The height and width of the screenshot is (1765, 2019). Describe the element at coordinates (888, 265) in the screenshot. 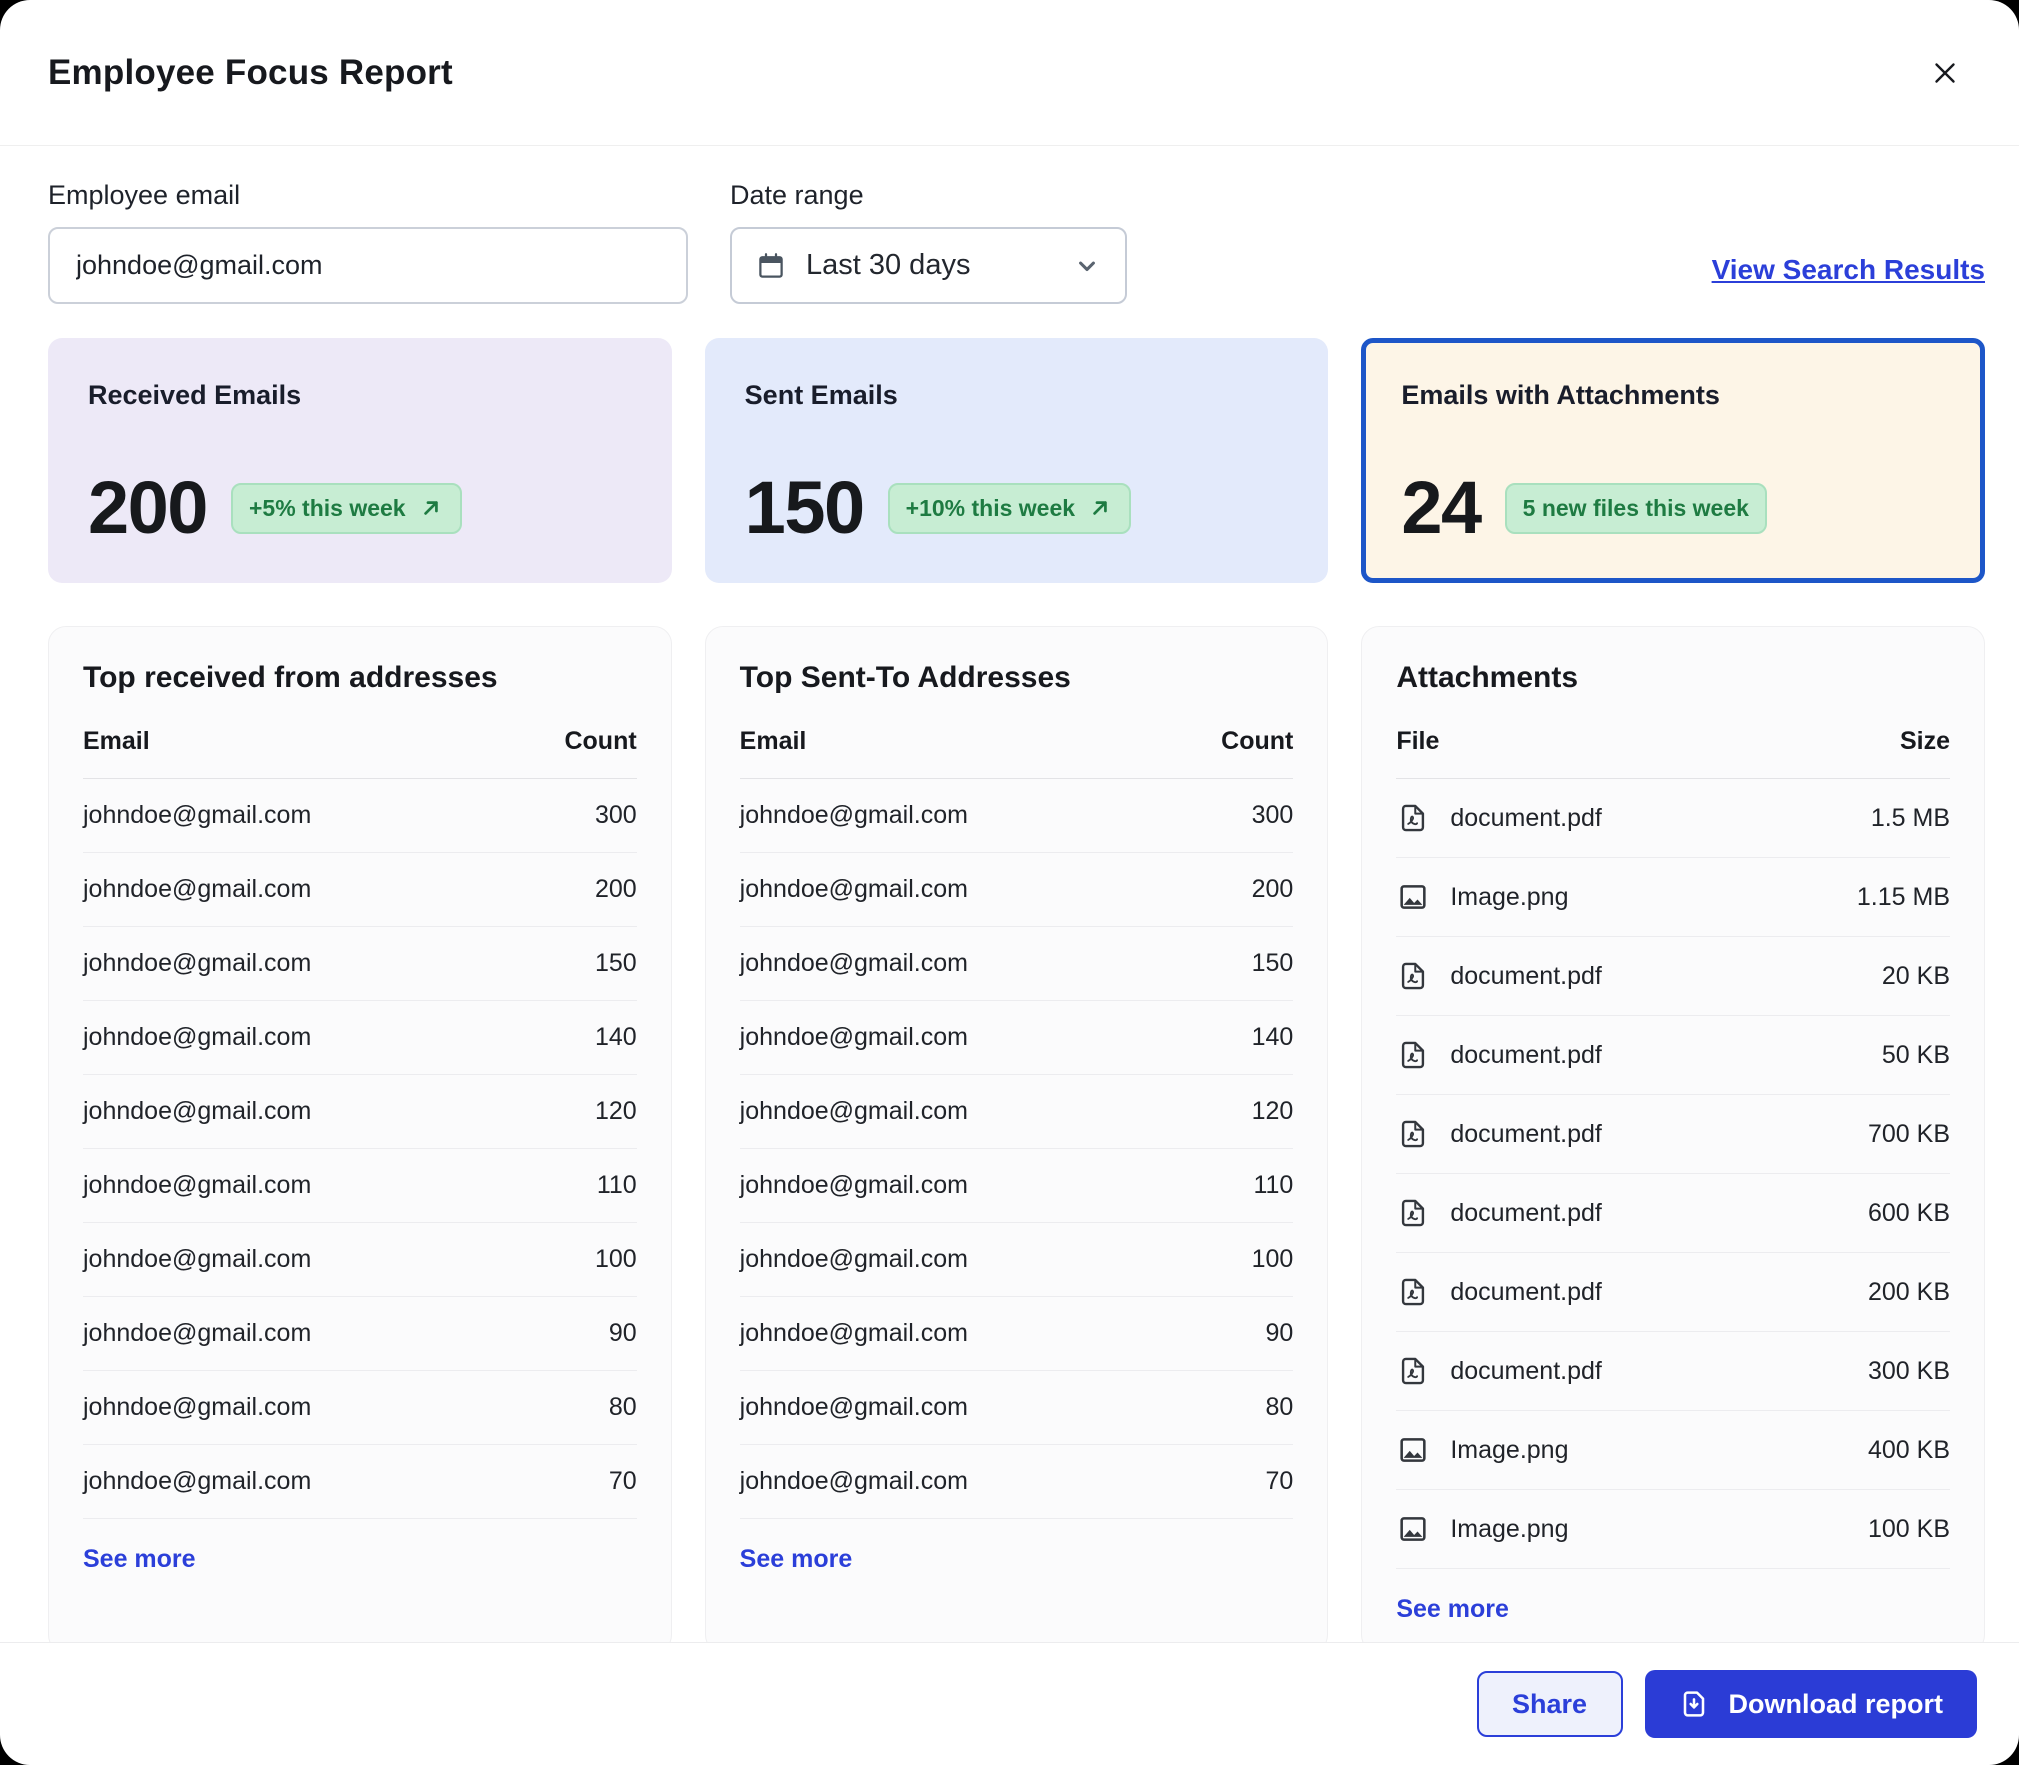

I see `date-range-value: Last 30 days` at that location.